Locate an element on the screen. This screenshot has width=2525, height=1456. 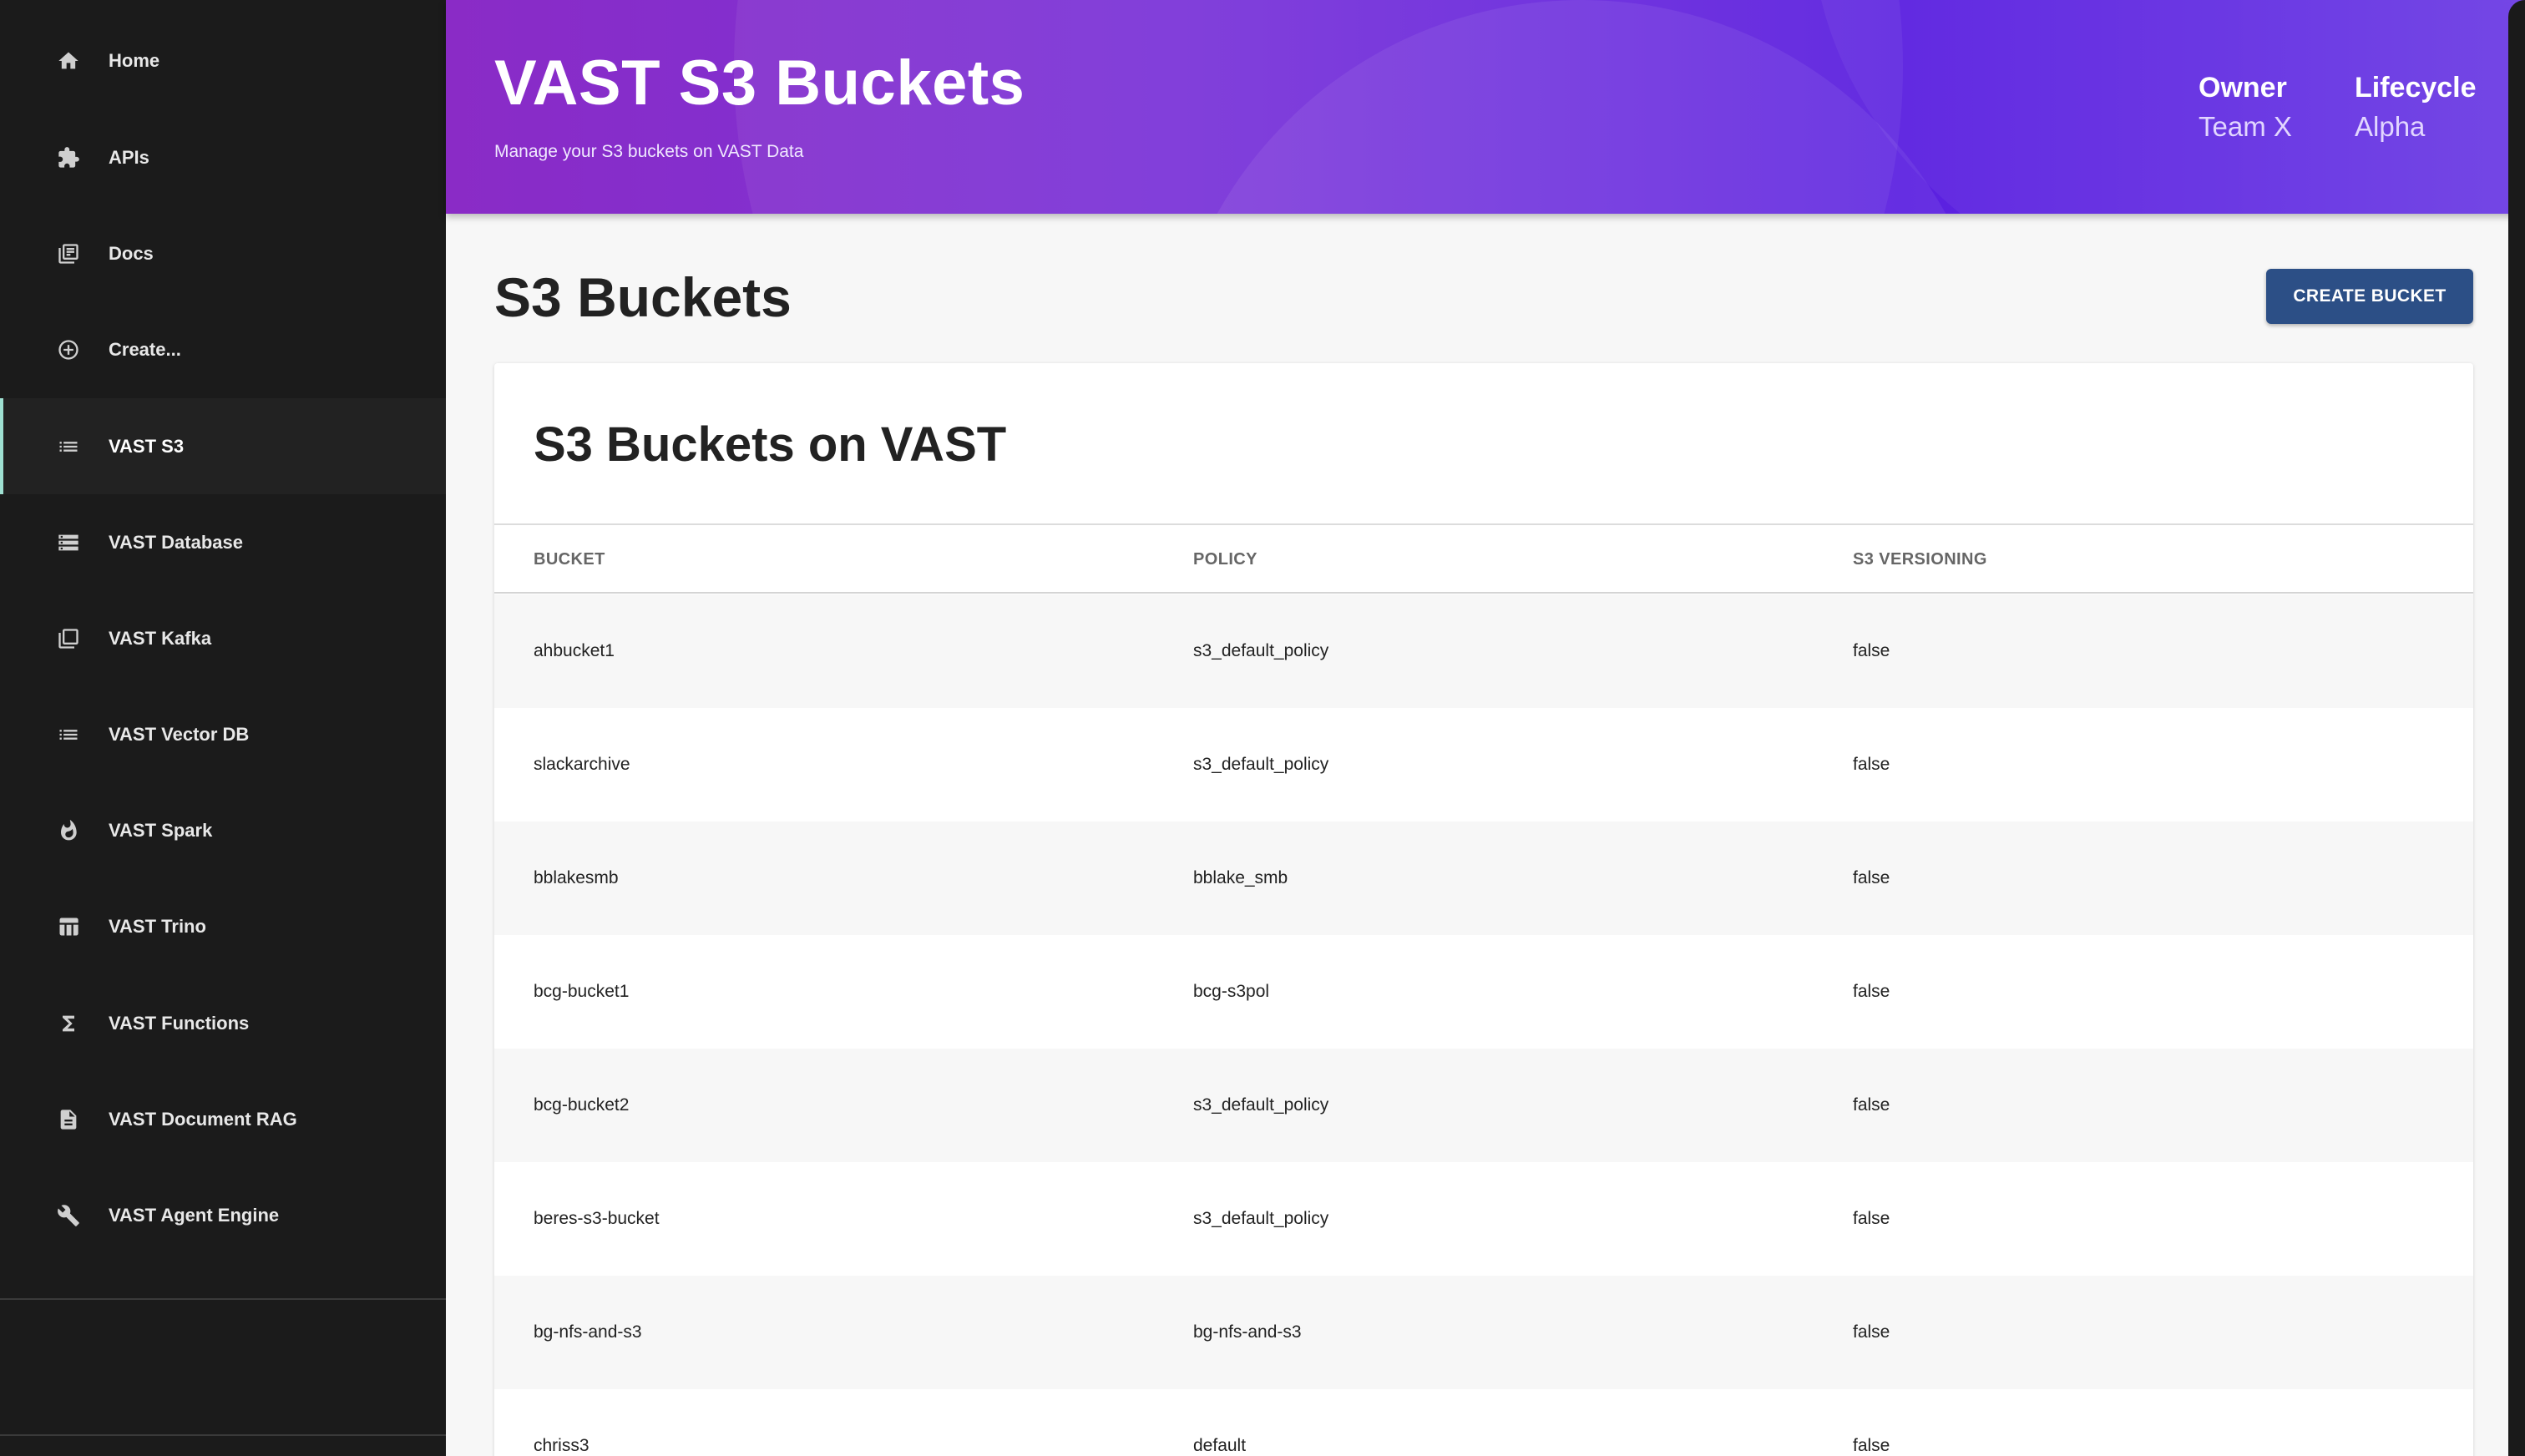
column-header-s3-versioning: S3 VERSIONING is located at coordinates (1920, 559).